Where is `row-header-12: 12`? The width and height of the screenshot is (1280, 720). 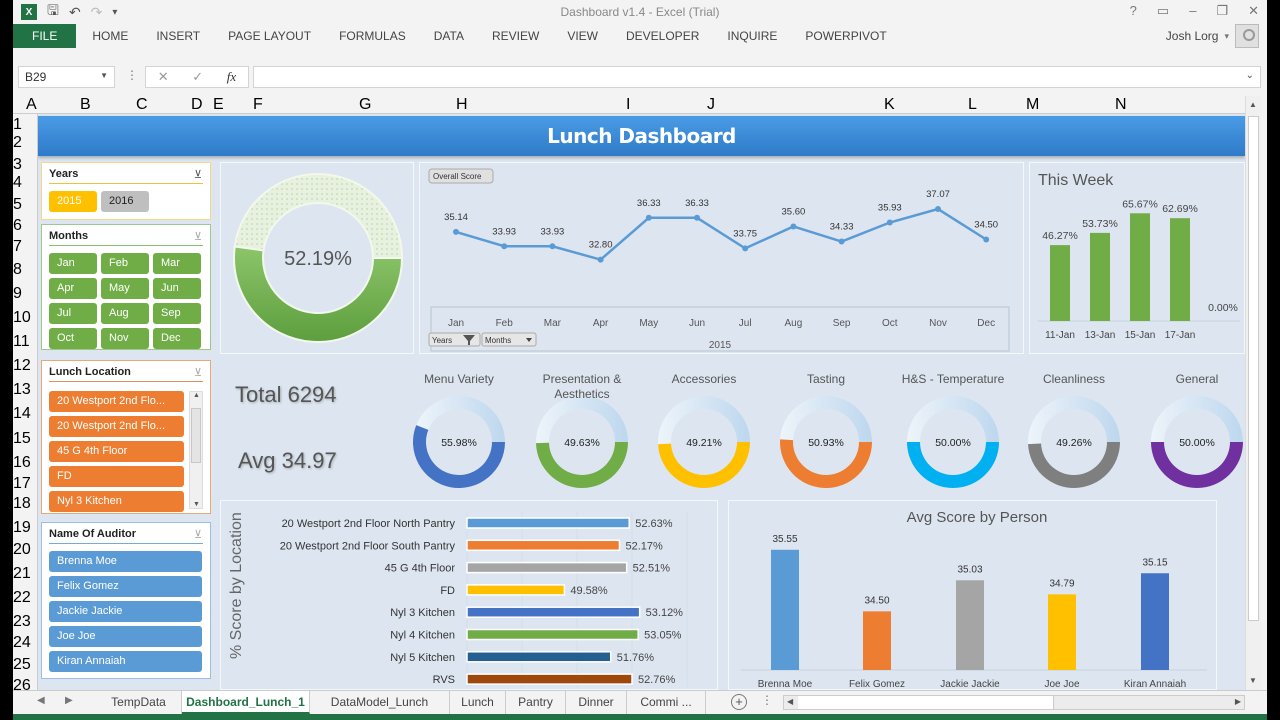
row-header-12: 12 is located at coordinates (22, 366).